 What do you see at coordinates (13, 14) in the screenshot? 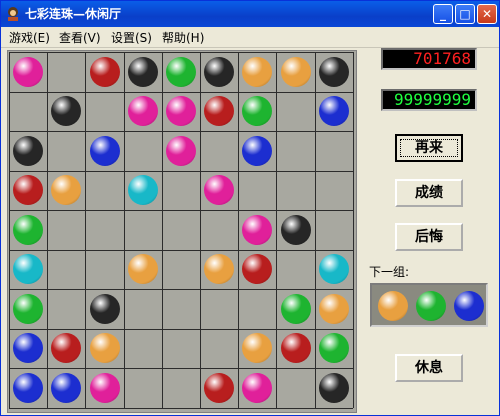
I see `app-icon` at bounding box center [13, 14].